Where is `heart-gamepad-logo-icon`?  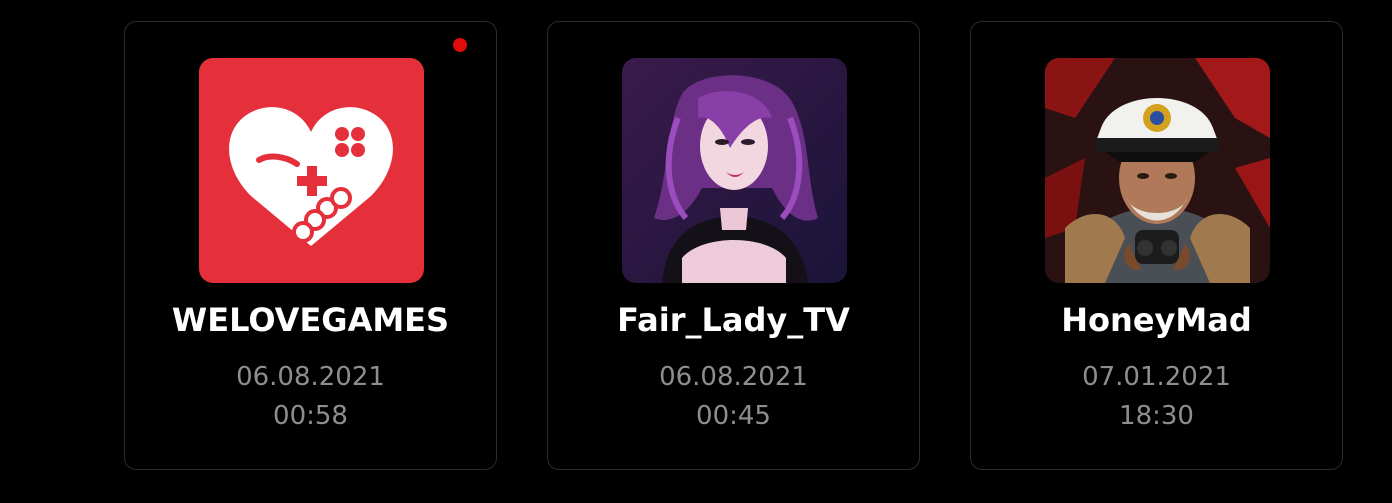 heart-gamepad-logo-icon is located at coordinates (311, 170).